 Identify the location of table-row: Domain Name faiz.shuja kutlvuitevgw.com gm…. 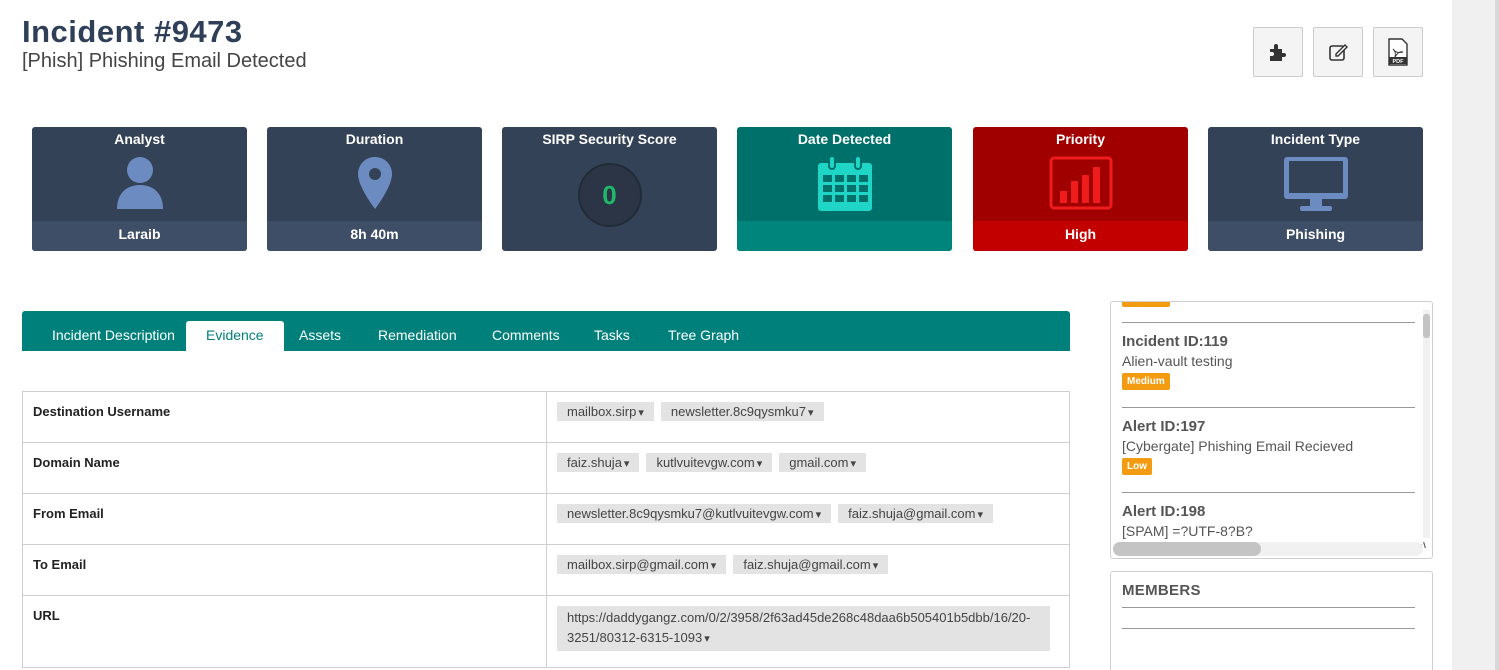
(546, 468).